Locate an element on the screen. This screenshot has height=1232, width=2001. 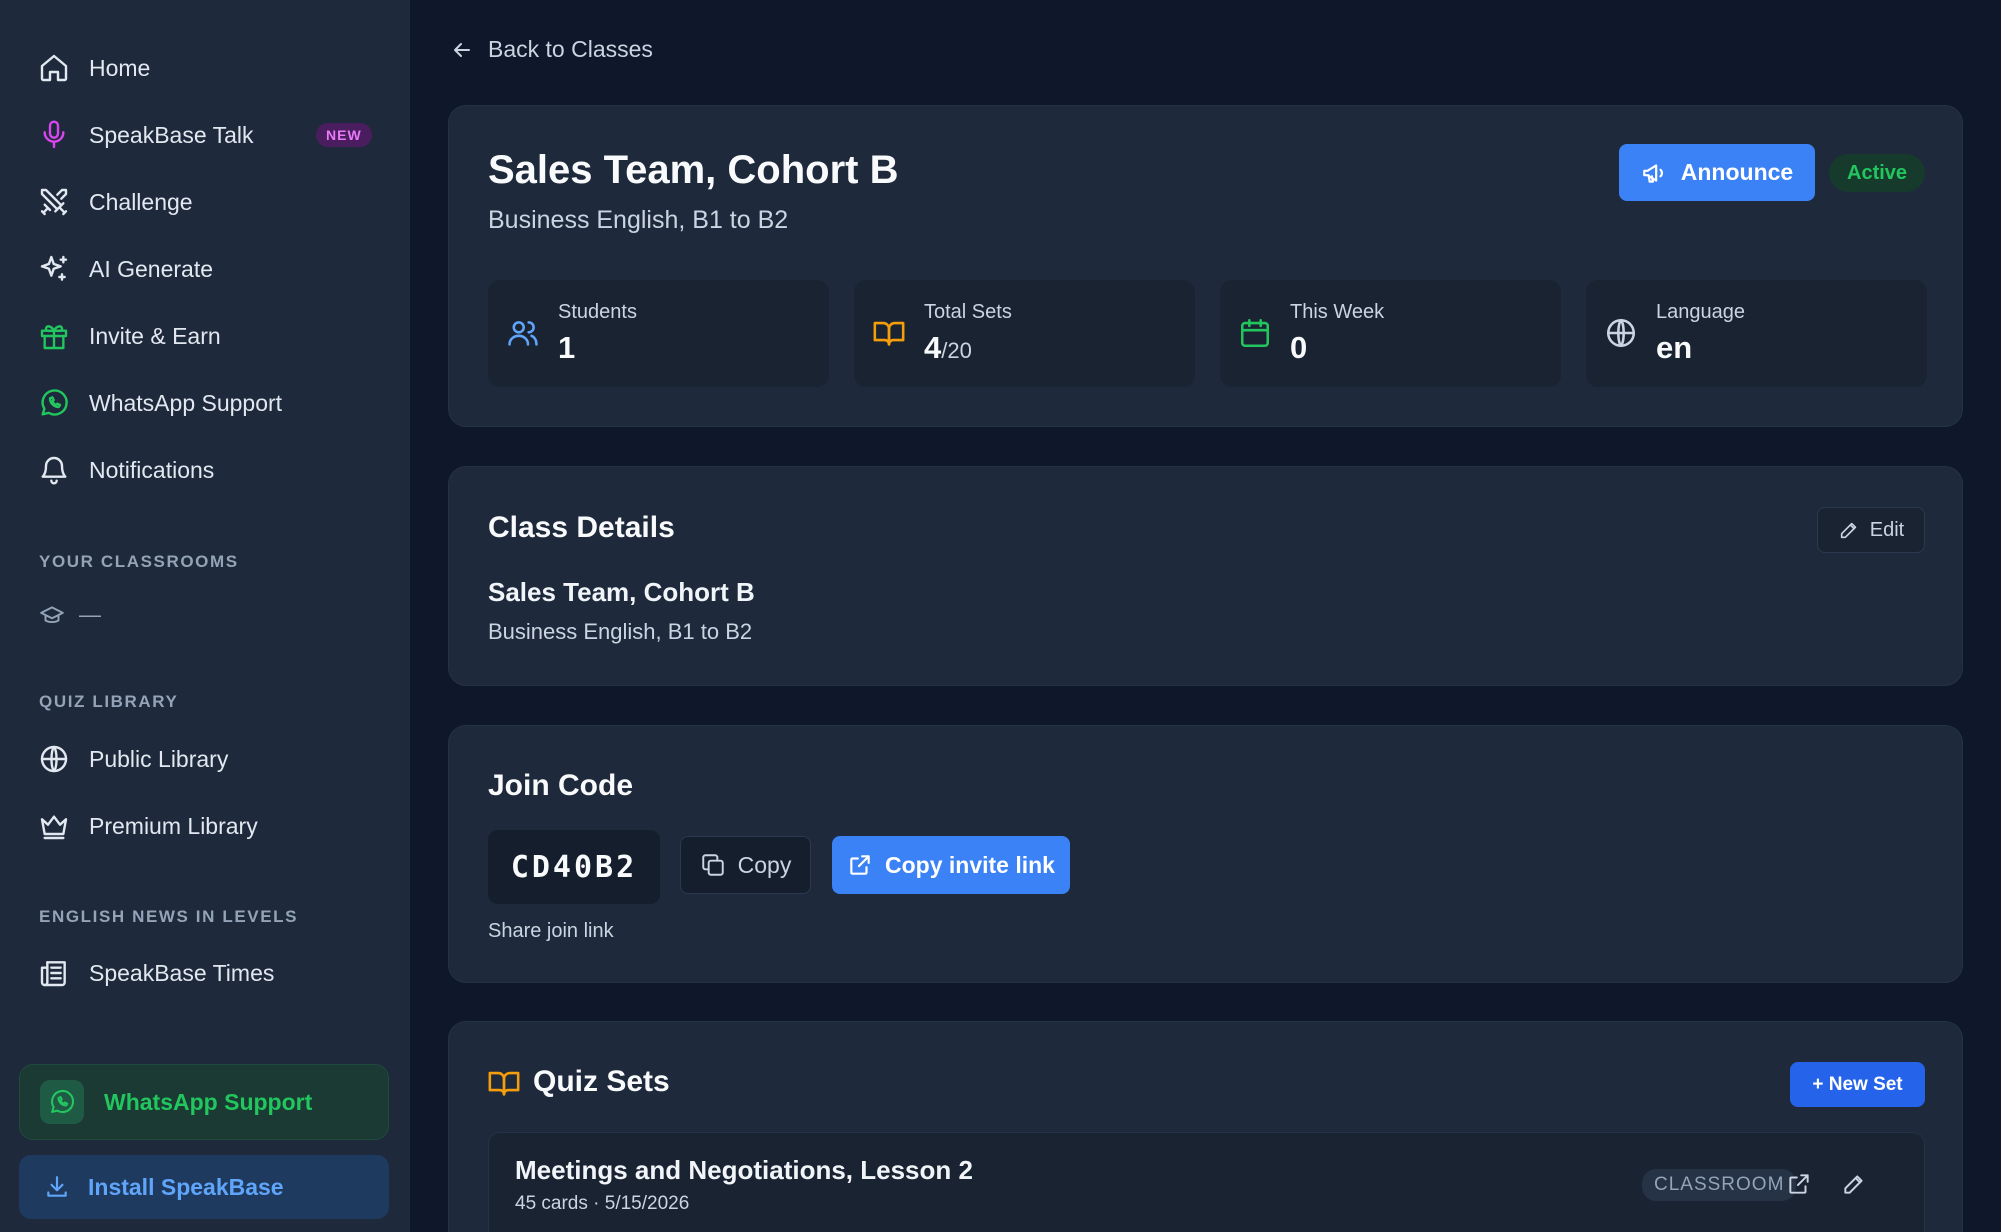
class-subtitle: Business English, B1 to B2 is located at coordinates (638, 220).